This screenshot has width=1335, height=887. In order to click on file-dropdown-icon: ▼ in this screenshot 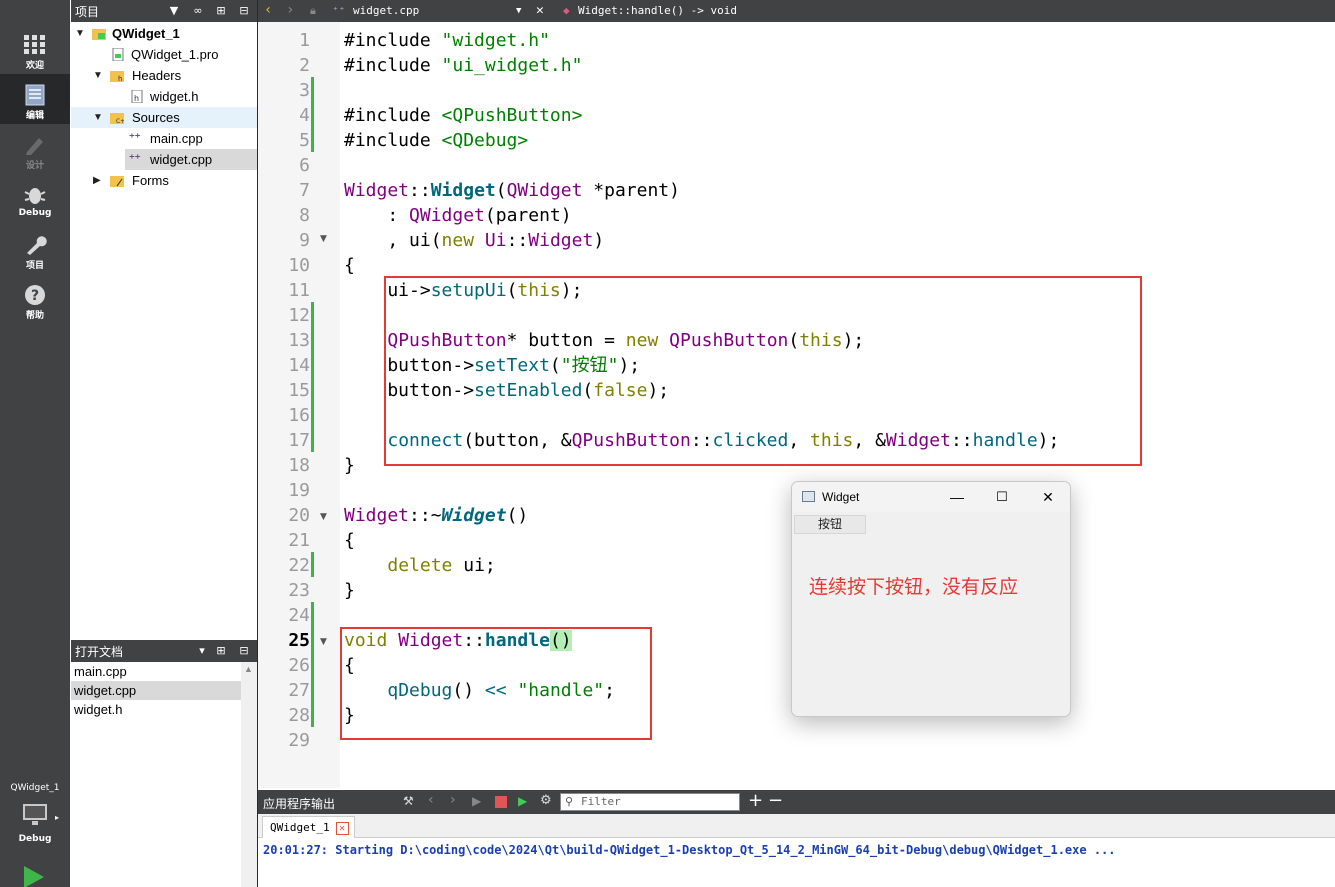, I will do `click(518, 11)`.